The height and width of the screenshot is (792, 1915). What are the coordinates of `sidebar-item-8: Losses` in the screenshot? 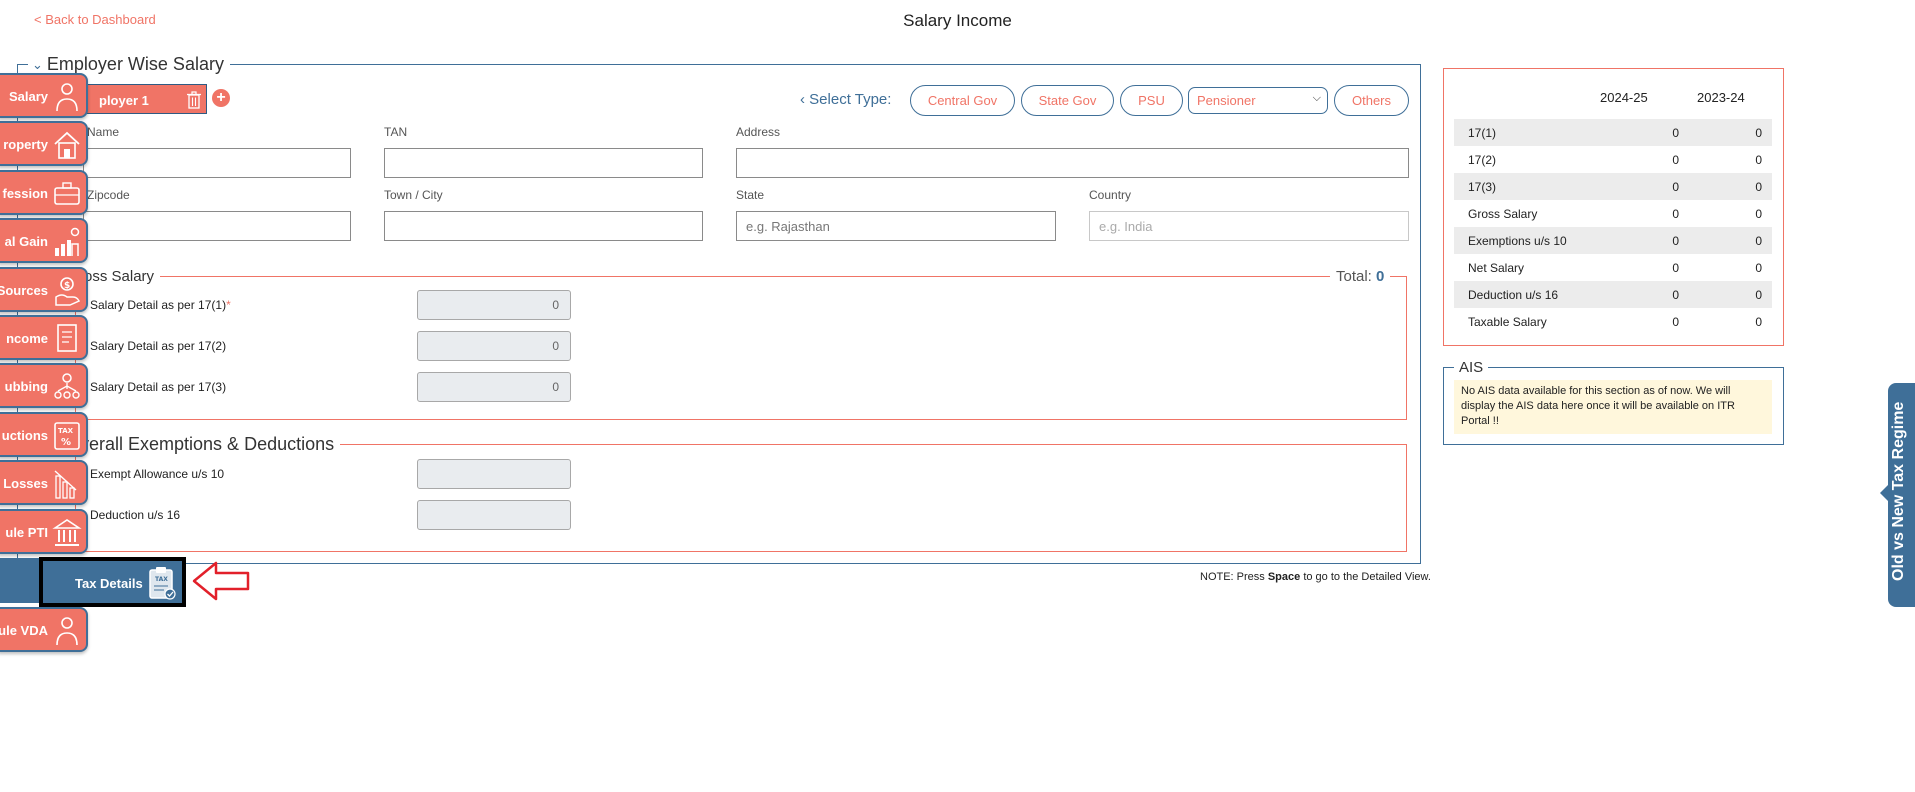 It's located at (44, 483).